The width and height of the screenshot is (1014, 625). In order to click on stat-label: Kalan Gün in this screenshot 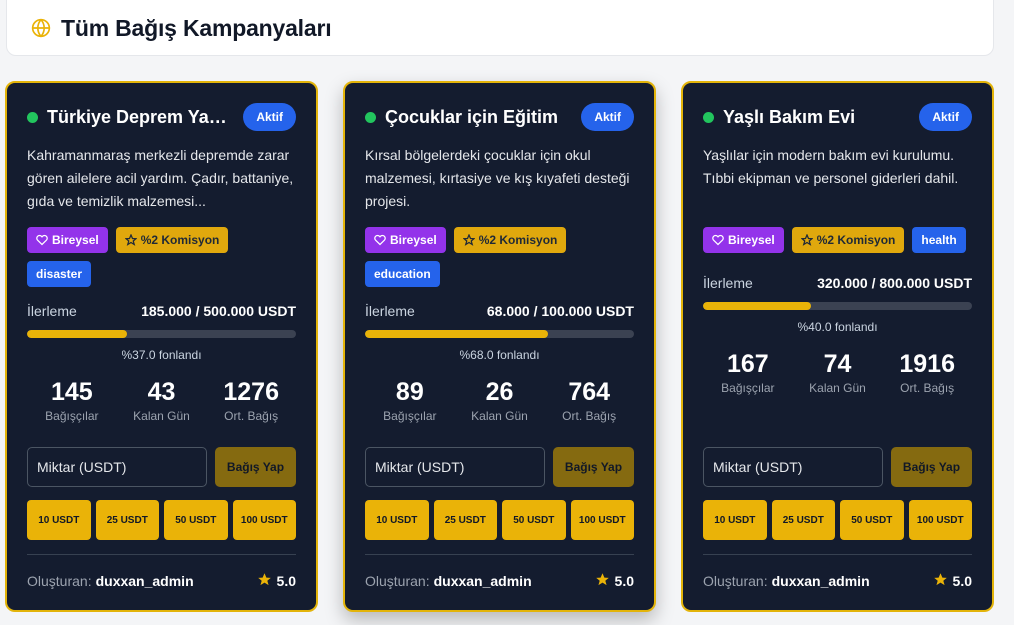, I will do `click(499, 416)`.